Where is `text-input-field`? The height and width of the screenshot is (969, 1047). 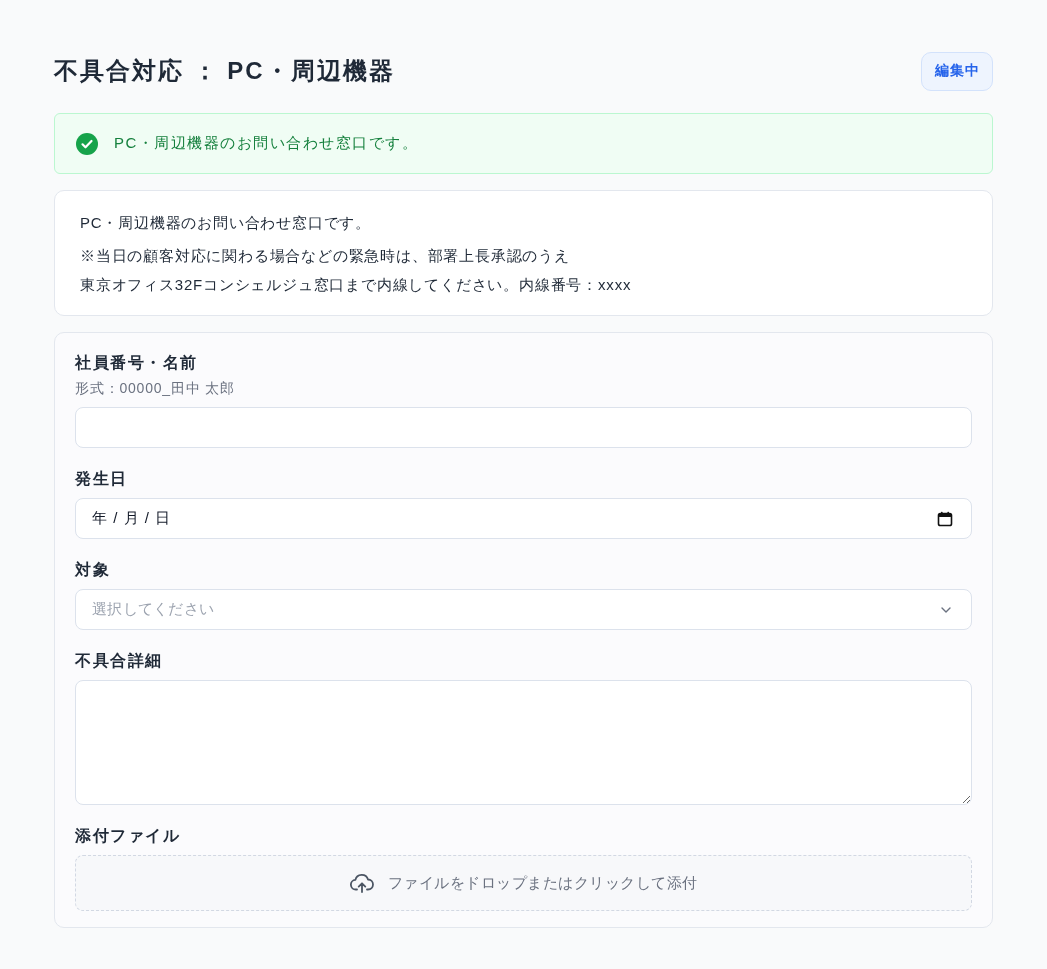
text-input-field is located at coordinates (523, 427).